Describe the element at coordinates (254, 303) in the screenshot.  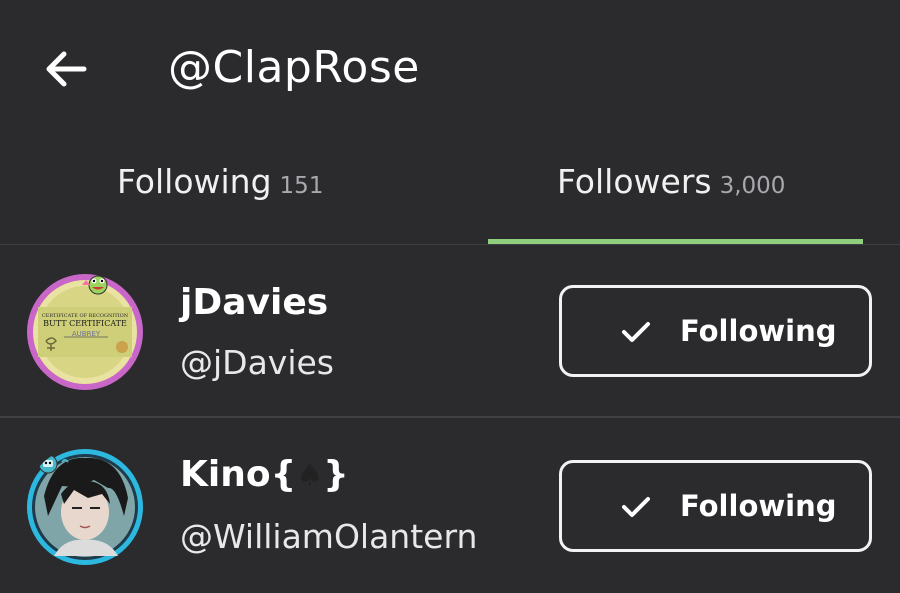
I see `follower-name: jDavies` at that location.